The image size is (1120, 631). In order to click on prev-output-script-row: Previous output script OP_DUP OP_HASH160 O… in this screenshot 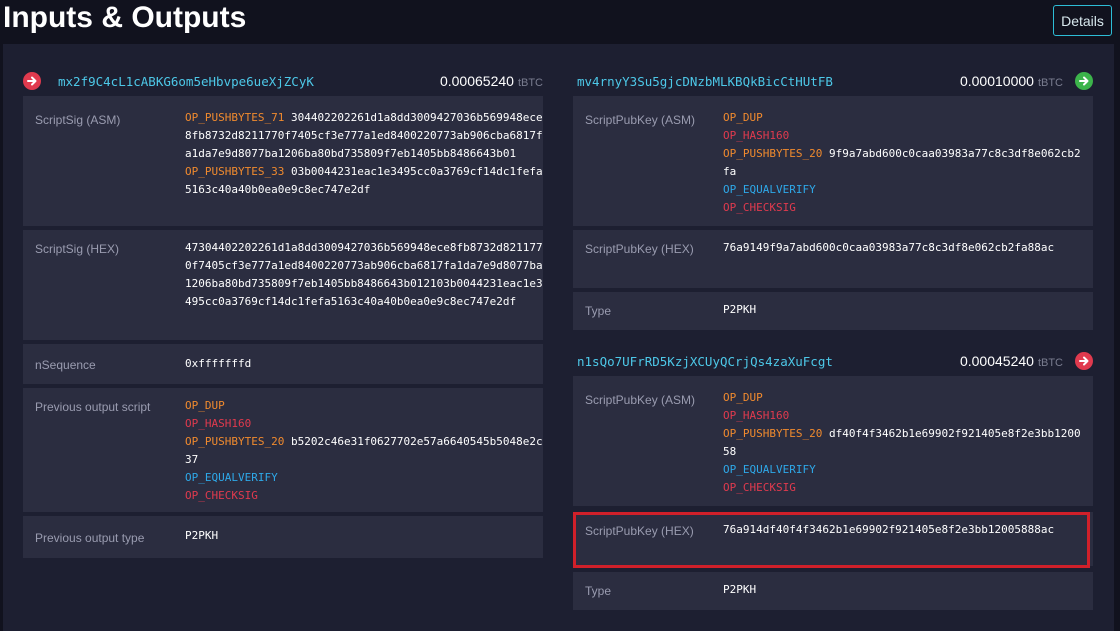, I will do `click(283, 450)`.